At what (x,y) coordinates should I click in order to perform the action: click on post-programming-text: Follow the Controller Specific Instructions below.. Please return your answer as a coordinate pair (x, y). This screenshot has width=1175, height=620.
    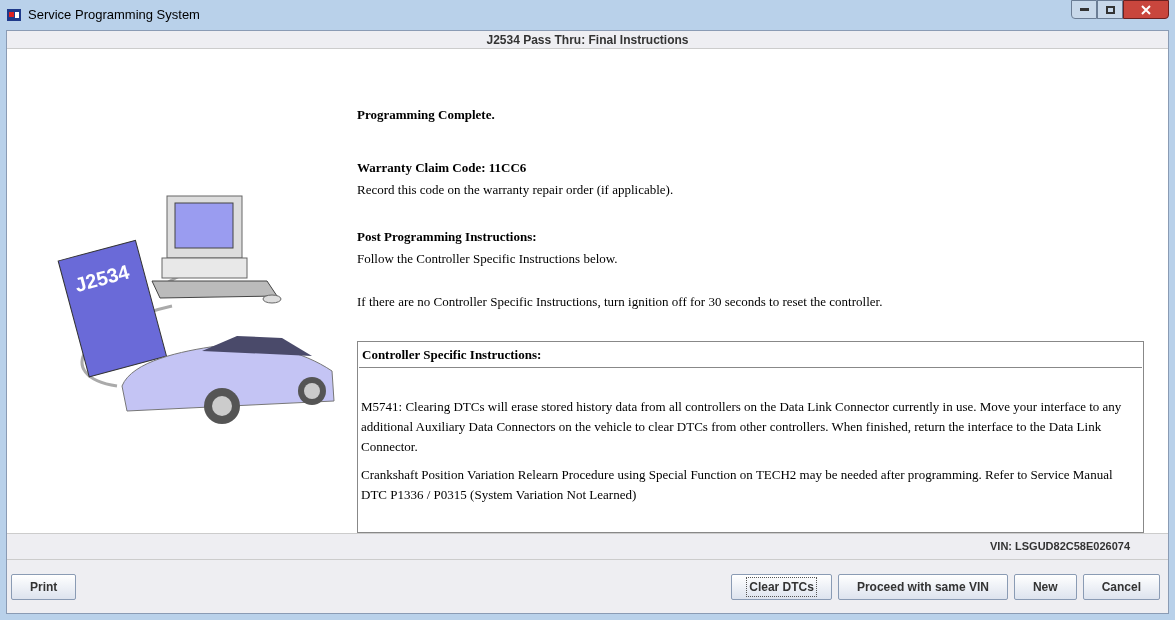
    Looking at the image, I should click on (488, 259).